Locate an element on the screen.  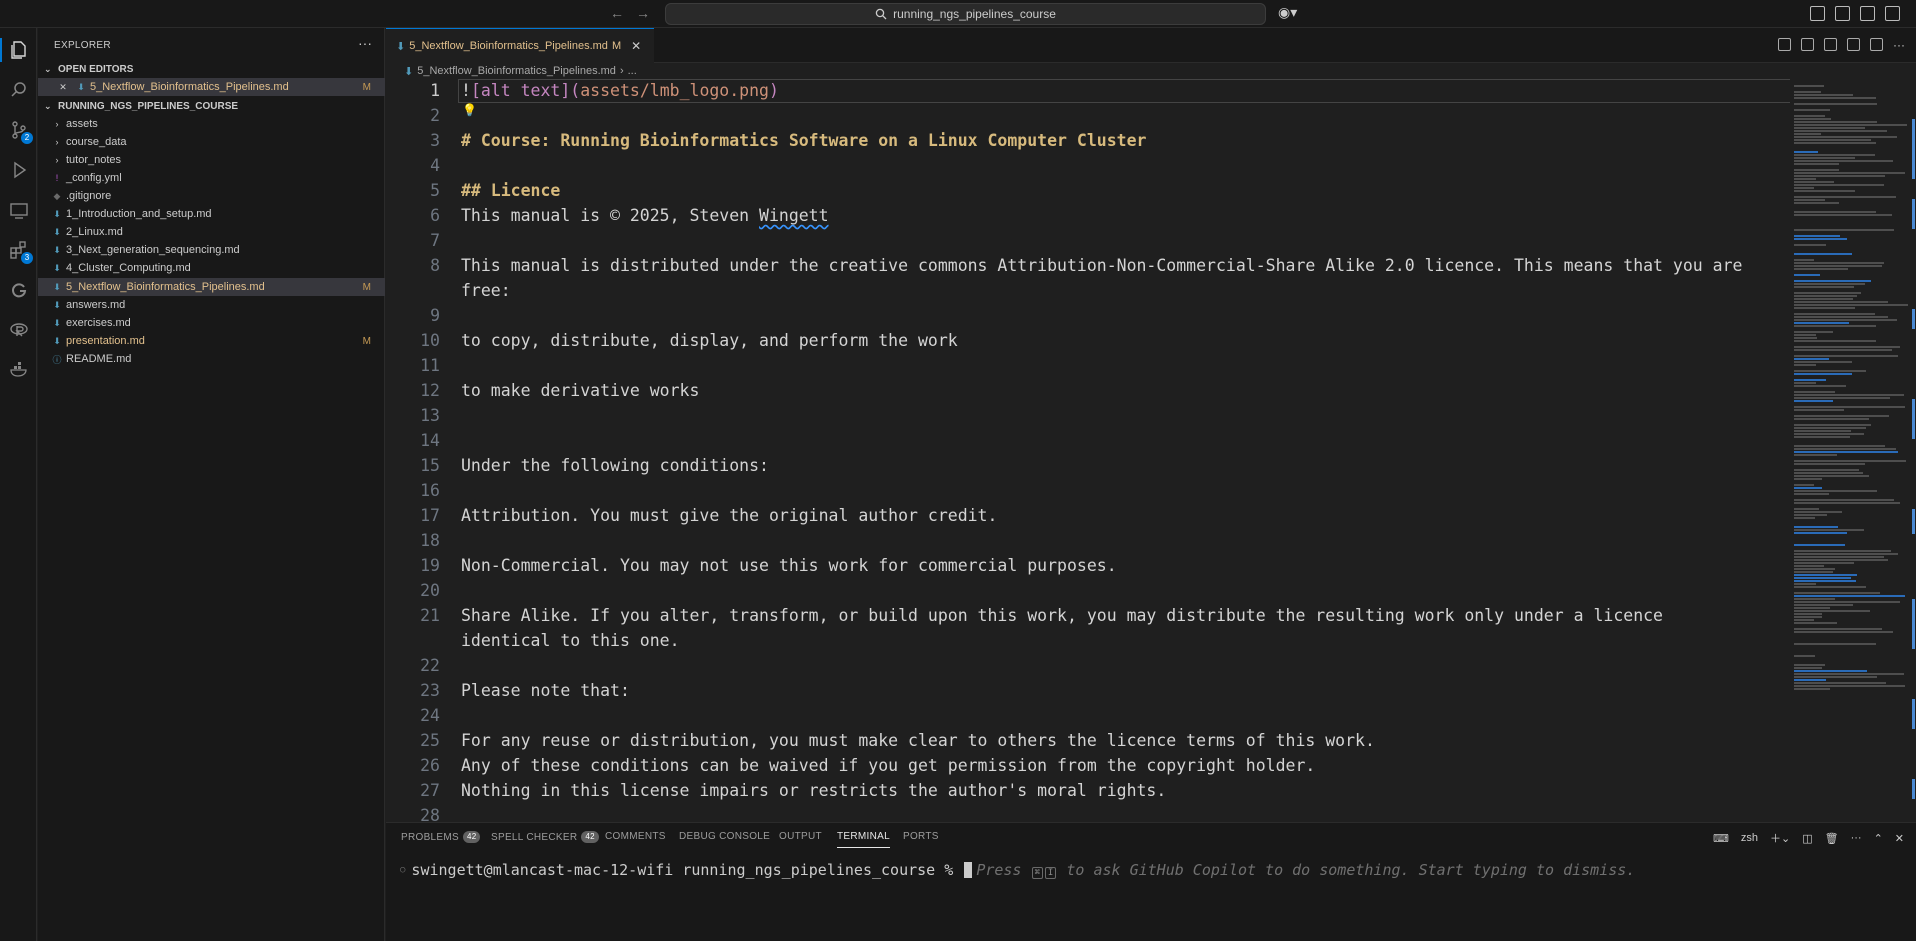
line-number: 6 is located at coordinates (435, 215).